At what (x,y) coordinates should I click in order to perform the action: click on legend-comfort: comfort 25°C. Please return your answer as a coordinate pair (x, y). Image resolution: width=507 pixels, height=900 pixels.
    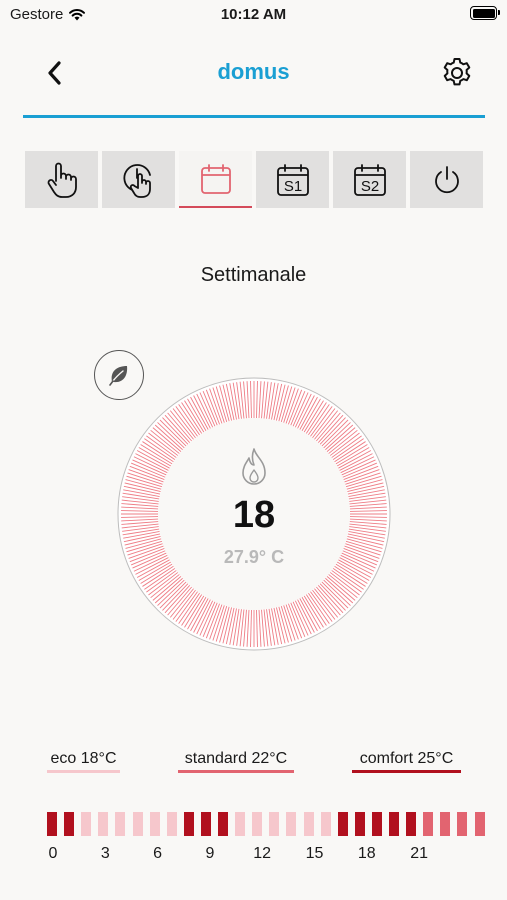
    Looking at the image, I should click on (406, 761).